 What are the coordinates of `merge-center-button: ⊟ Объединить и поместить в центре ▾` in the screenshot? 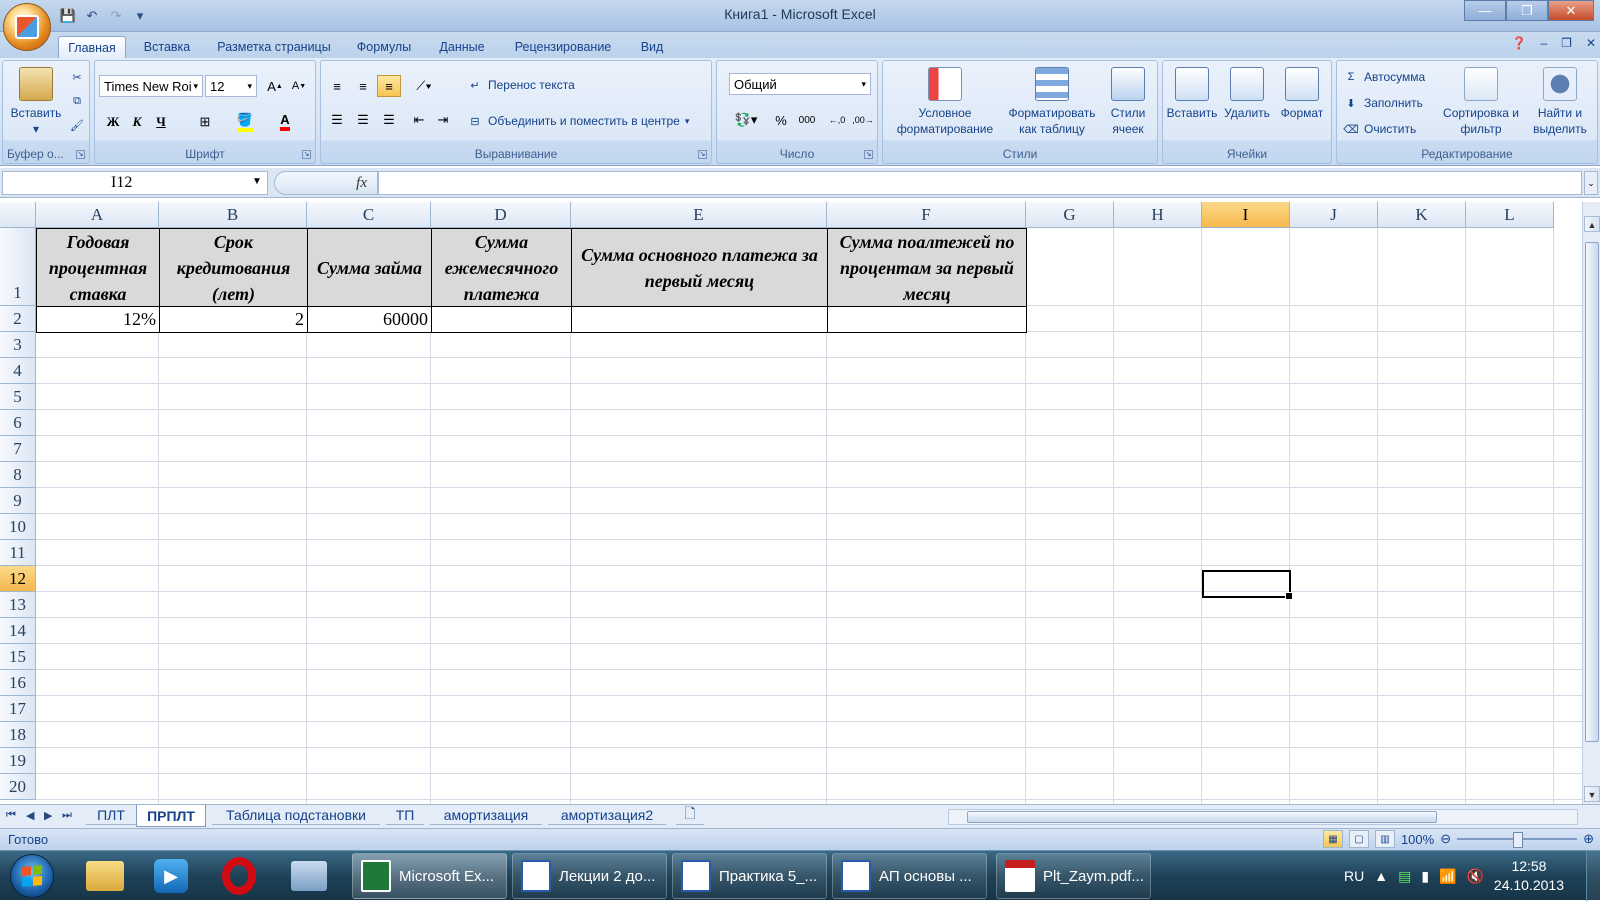 It's located at (578, 121).